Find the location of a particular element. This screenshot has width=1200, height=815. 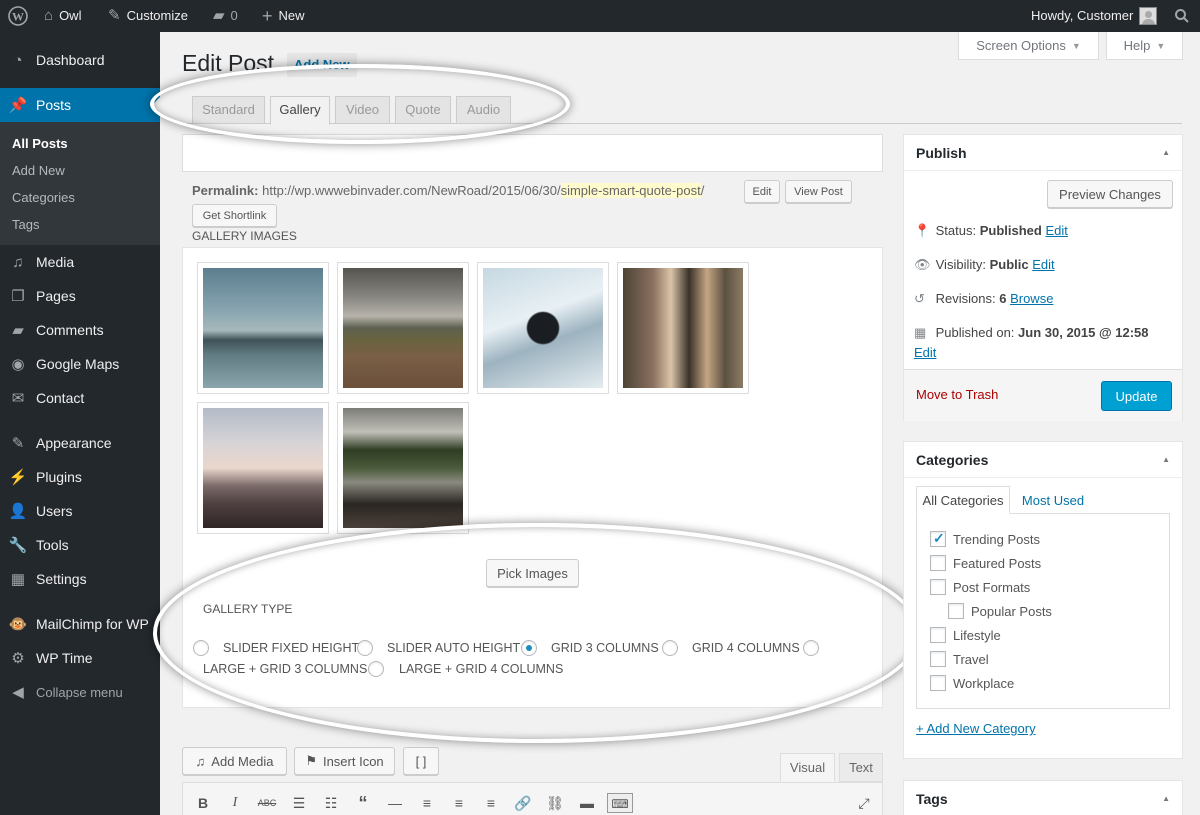

view-post-button: View Post is located at coordinates (818, 191).